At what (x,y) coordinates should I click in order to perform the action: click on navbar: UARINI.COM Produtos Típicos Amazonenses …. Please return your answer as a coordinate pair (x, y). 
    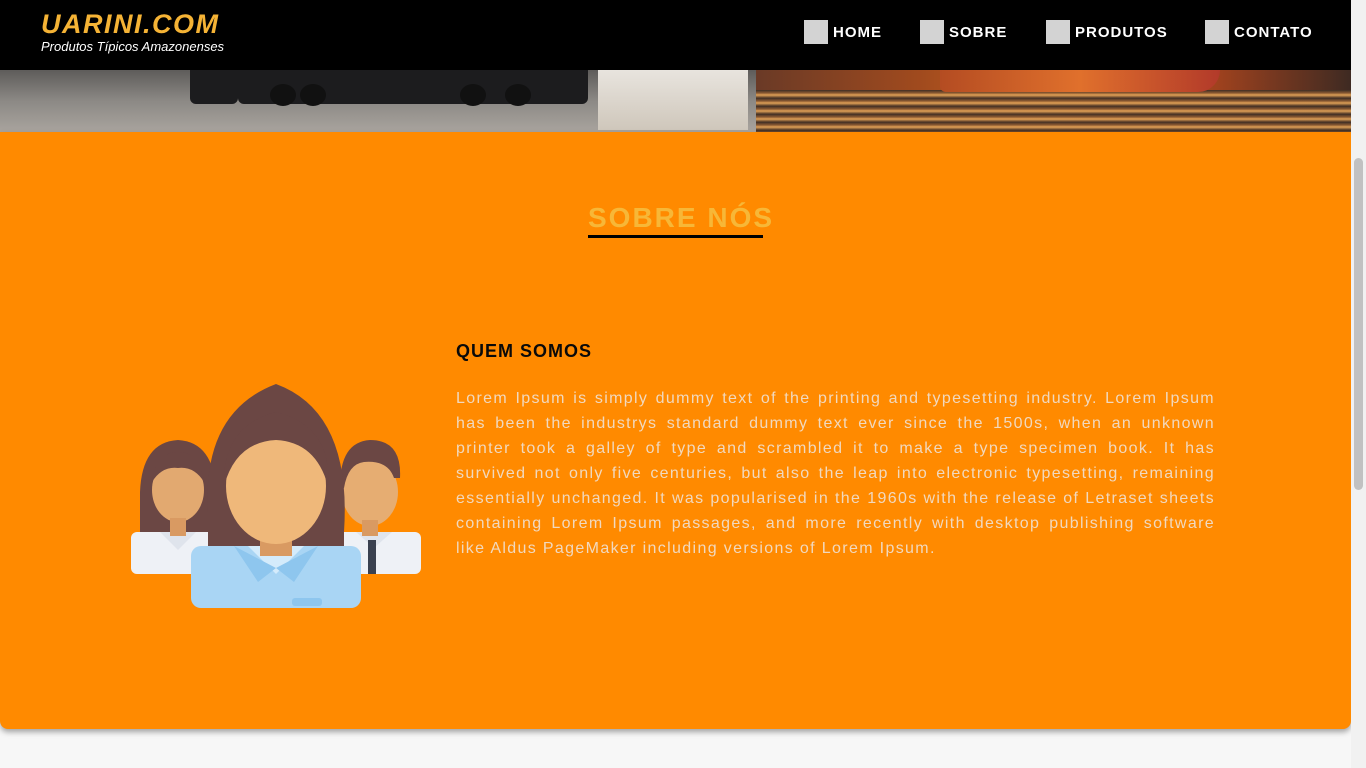
    Looking at the image, I should click on (675, 35).